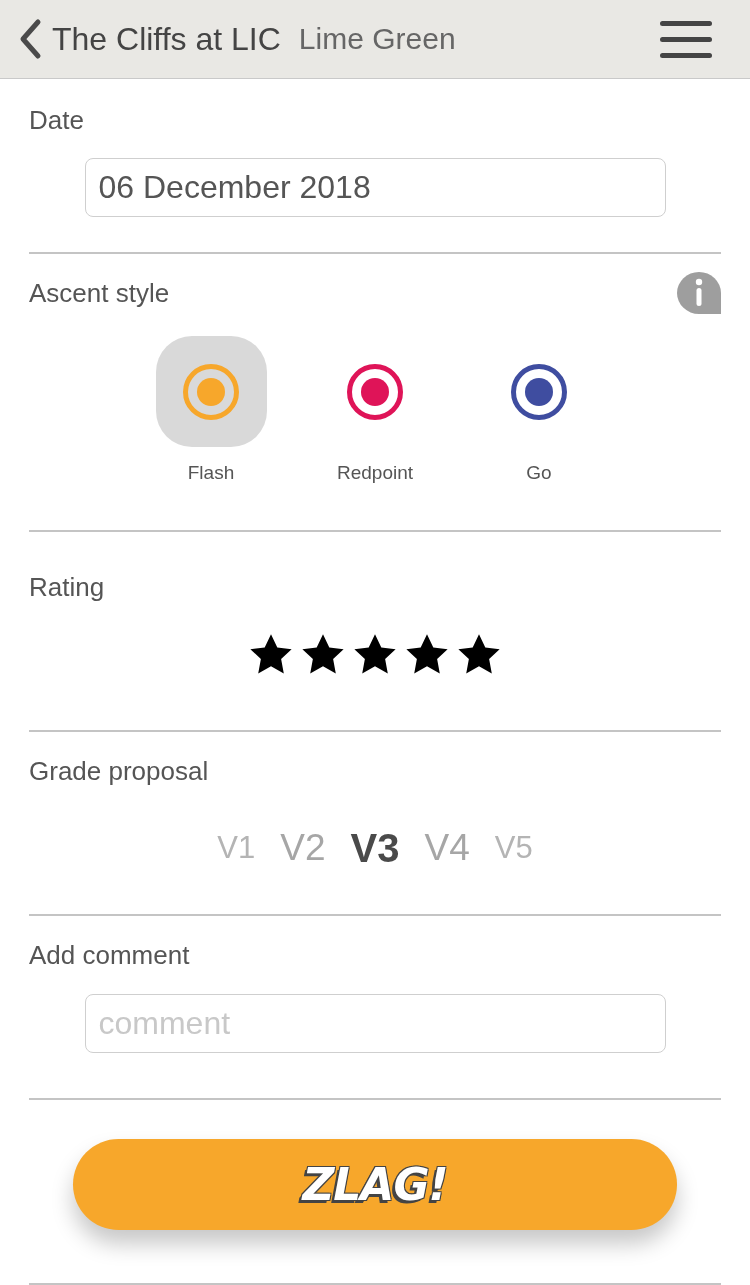 The width and height of the screenshot is (750, 1285). I want to click on star-rating, so click(375, 653).